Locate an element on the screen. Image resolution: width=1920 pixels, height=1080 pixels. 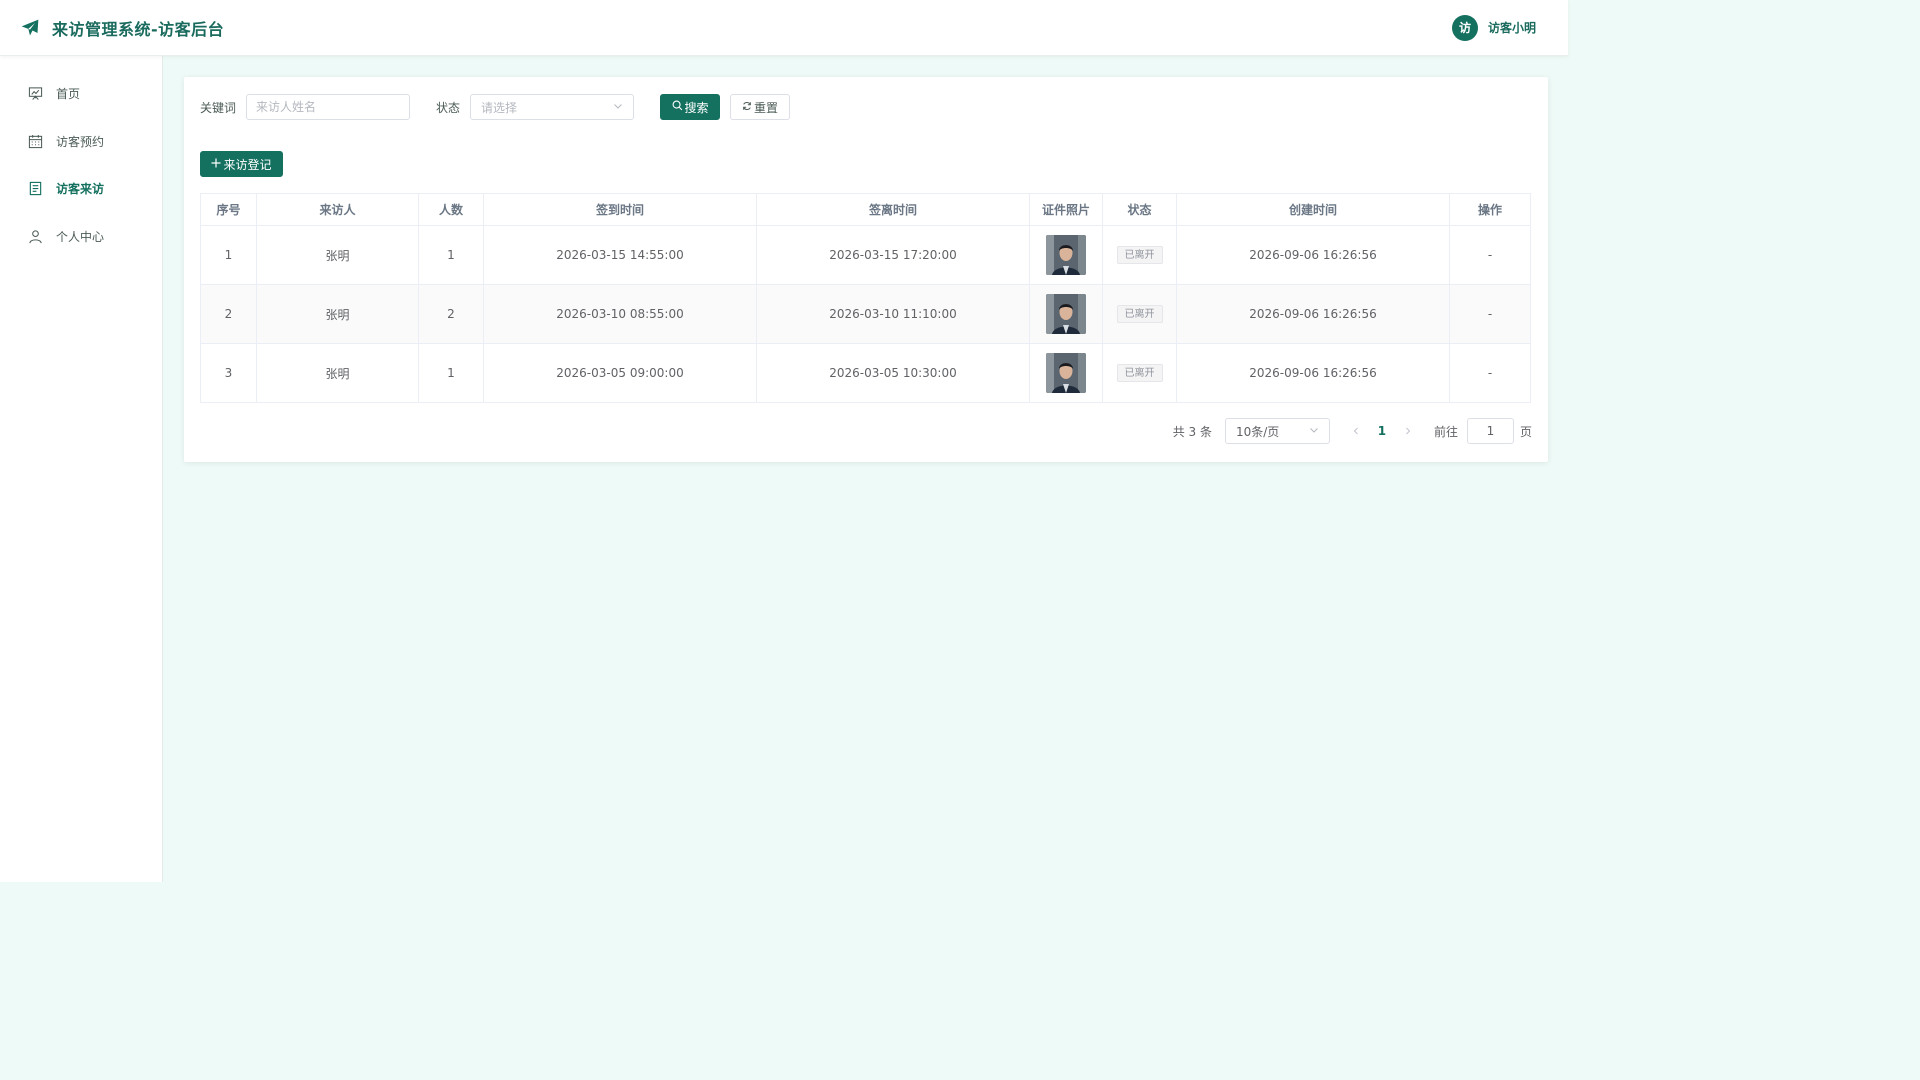
brand: 来访管理系统-访客后台 is located at coordinates (122, 28).